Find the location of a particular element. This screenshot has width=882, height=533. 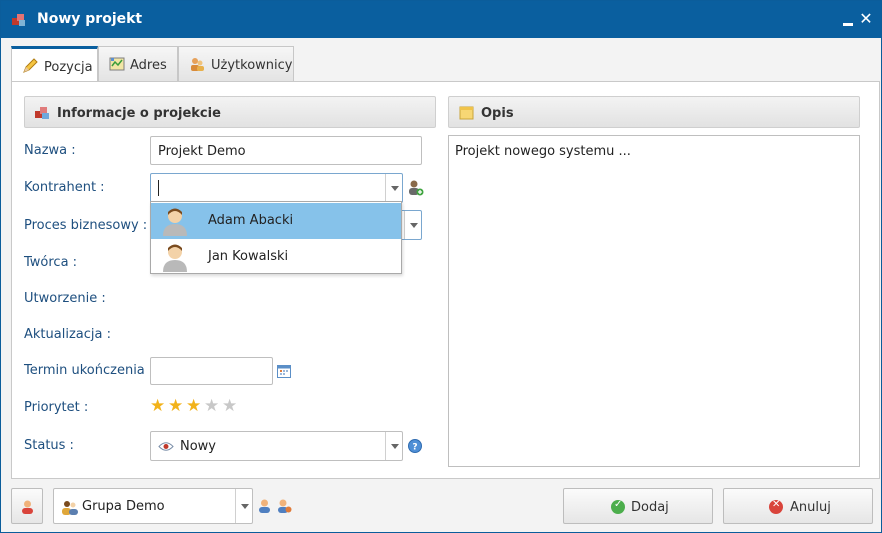

cancel-glyph: ✕ is located at coordinates (776, 504).